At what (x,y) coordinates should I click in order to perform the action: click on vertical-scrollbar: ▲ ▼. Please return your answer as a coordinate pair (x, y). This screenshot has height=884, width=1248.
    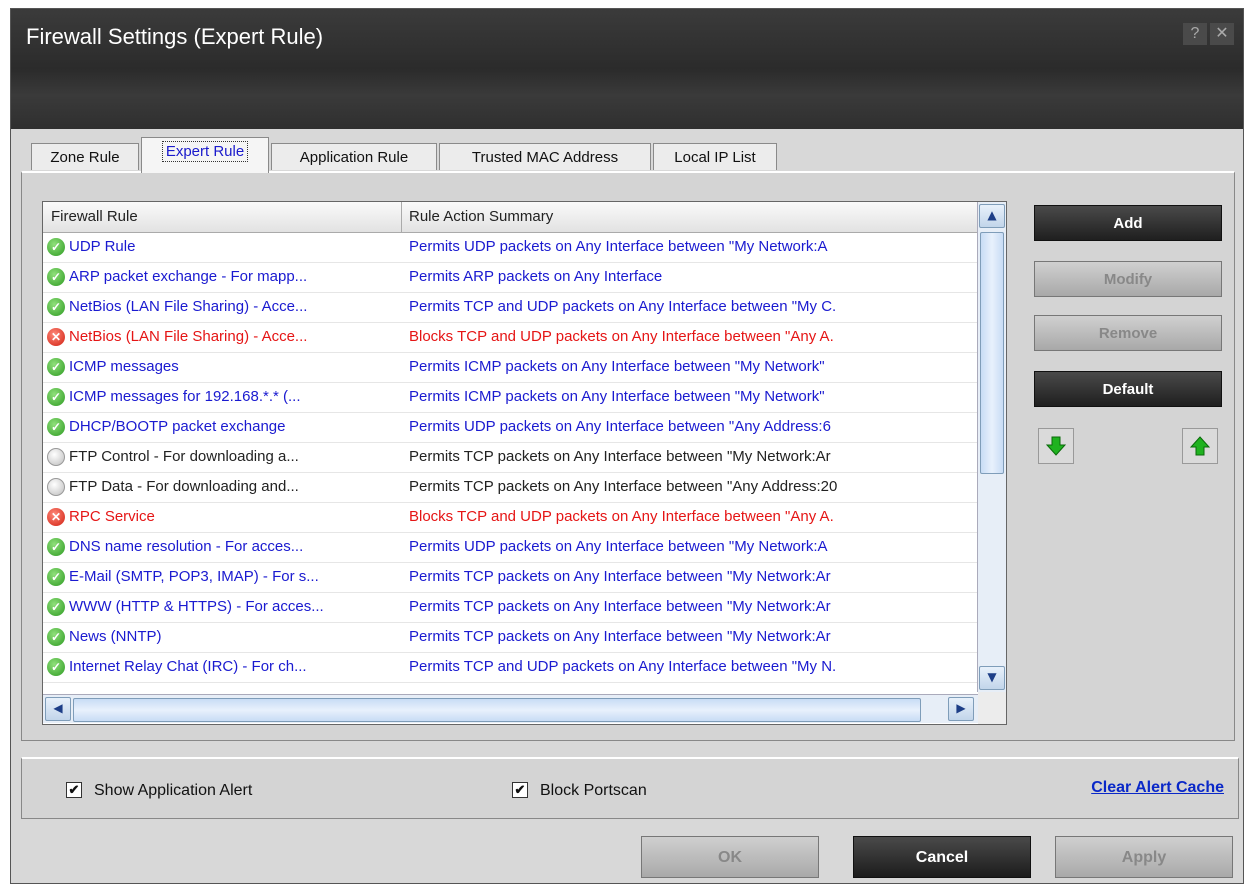
    Looking at the image, I should click on (991, 447).